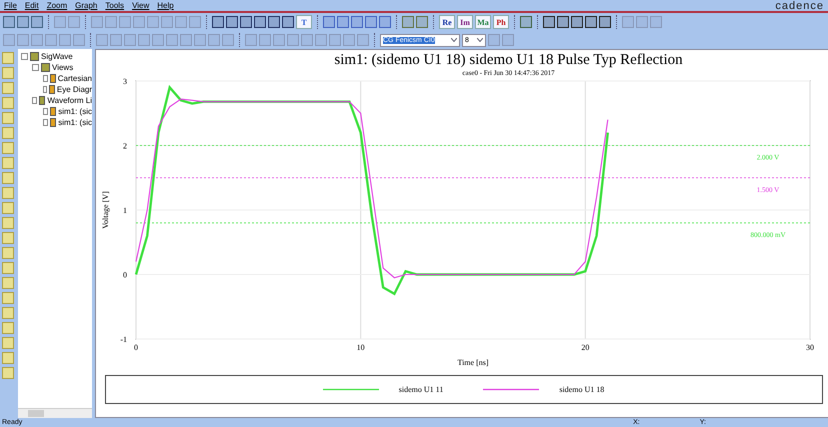 The width and height of the screenshot is (828, 427). What do you see at coordinates (69, 100) in the screenshot?
I see `tree-item: Waveform Li` at bounding box center [69, 100].